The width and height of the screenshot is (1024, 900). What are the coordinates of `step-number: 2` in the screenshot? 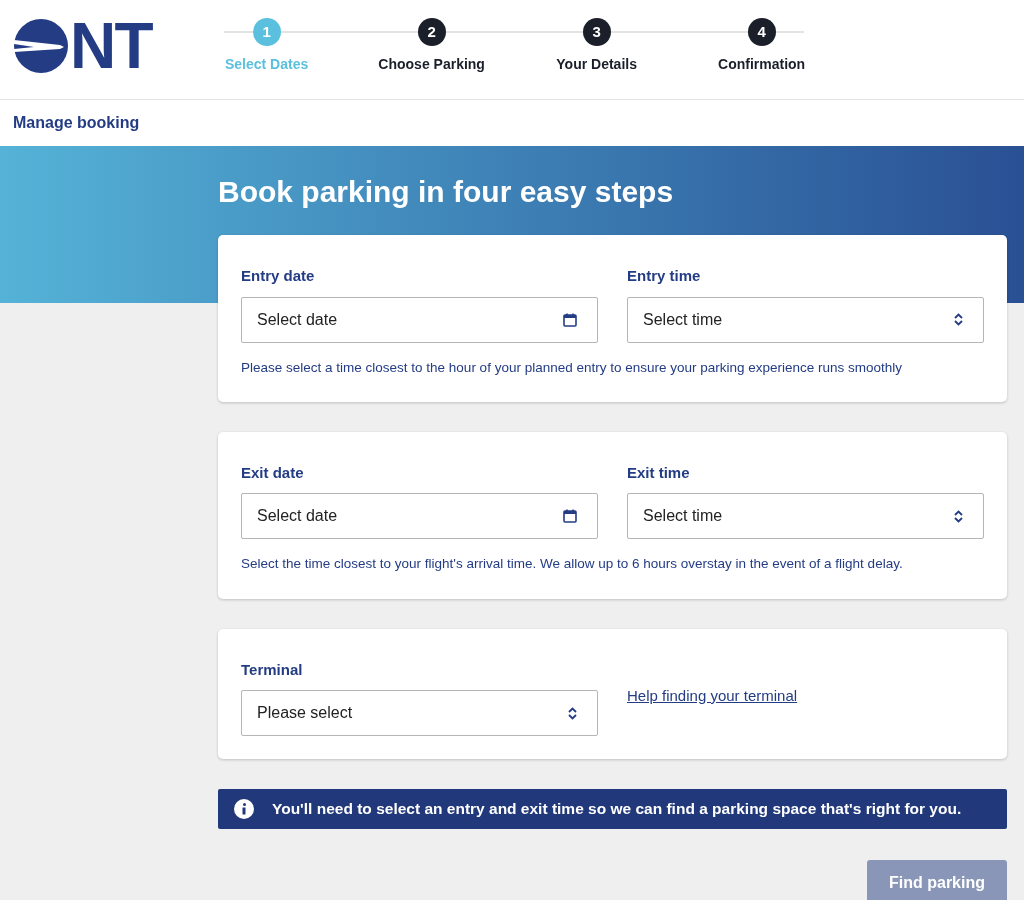 It's located at (431, 32).